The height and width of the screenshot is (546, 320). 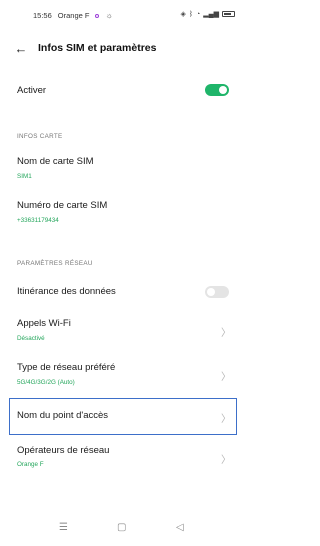 What do you see at coordinates (122, 458) in the screenshot?
I see `operators-row: Opérateurs de réseau Orange F 〉` at bounding box center [122, 458].